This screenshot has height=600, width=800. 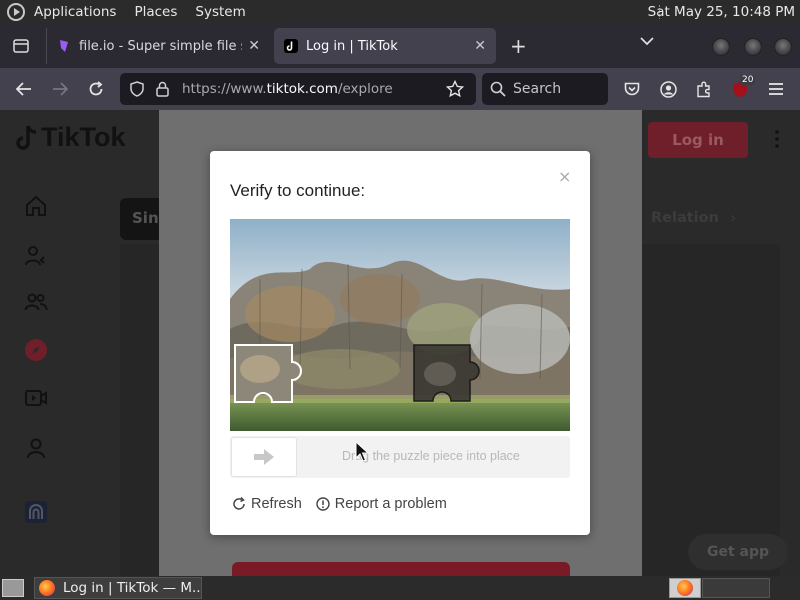 What do you see at coordinates (75, 12) in the screenshot?
I see `applications-menu: Applications` at bounding box center [75, 12].